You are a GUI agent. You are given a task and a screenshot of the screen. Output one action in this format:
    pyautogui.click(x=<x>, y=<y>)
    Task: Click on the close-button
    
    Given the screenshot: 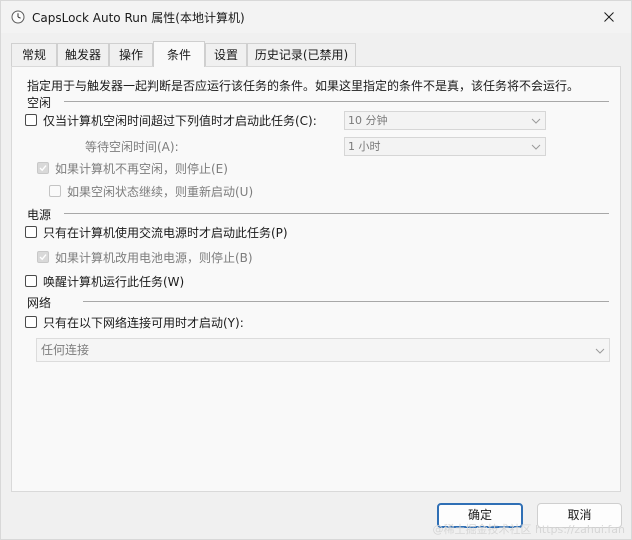 What is the action you would take?
    pyautogui.click(x=609, y=17)
    